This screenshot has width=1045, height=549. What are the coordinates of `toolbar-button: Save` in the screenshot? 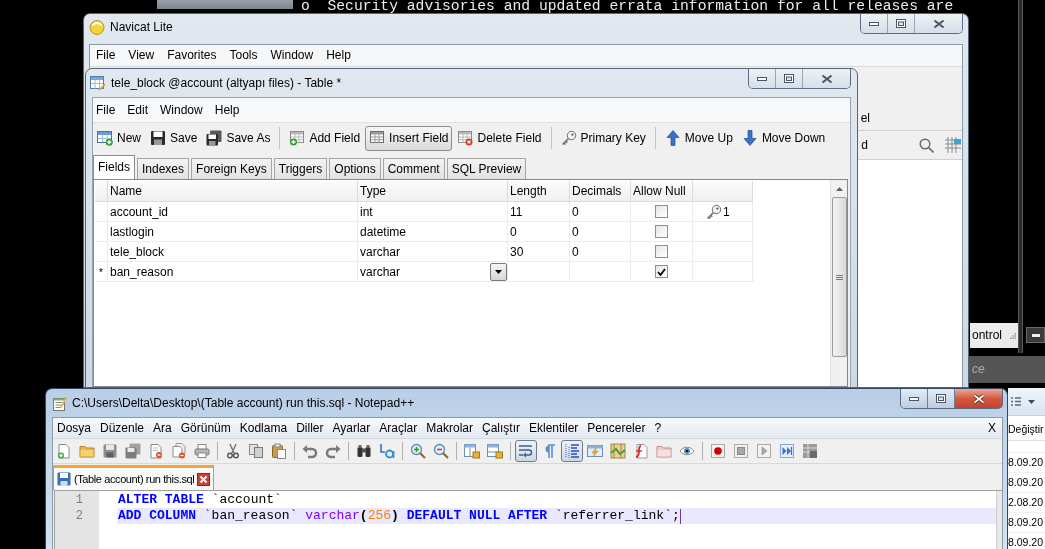 It's located at (174, 138).